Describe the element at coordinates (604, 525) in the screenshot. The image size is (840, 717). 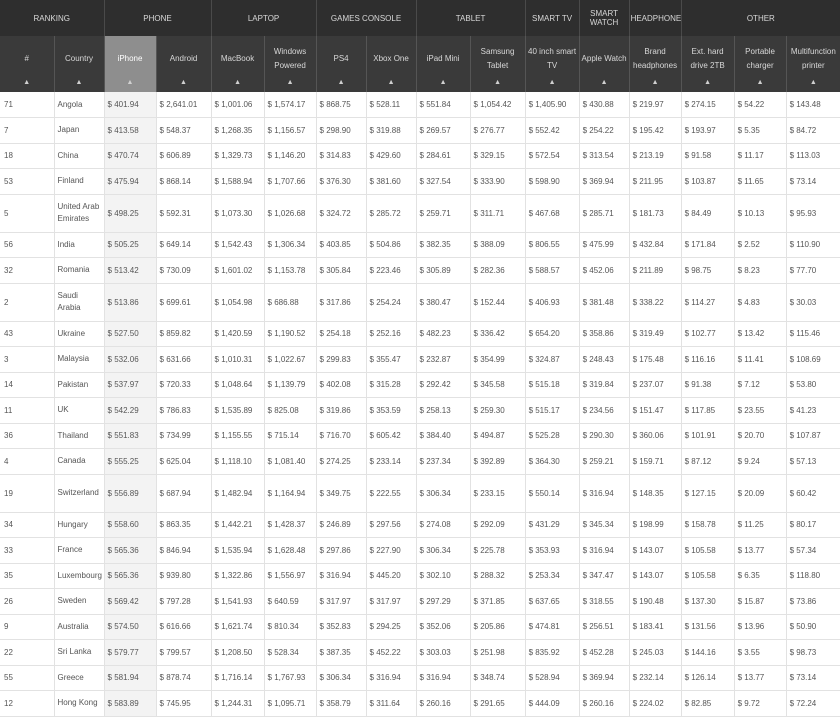
I see `price-cell: $ 345.34` at that location.